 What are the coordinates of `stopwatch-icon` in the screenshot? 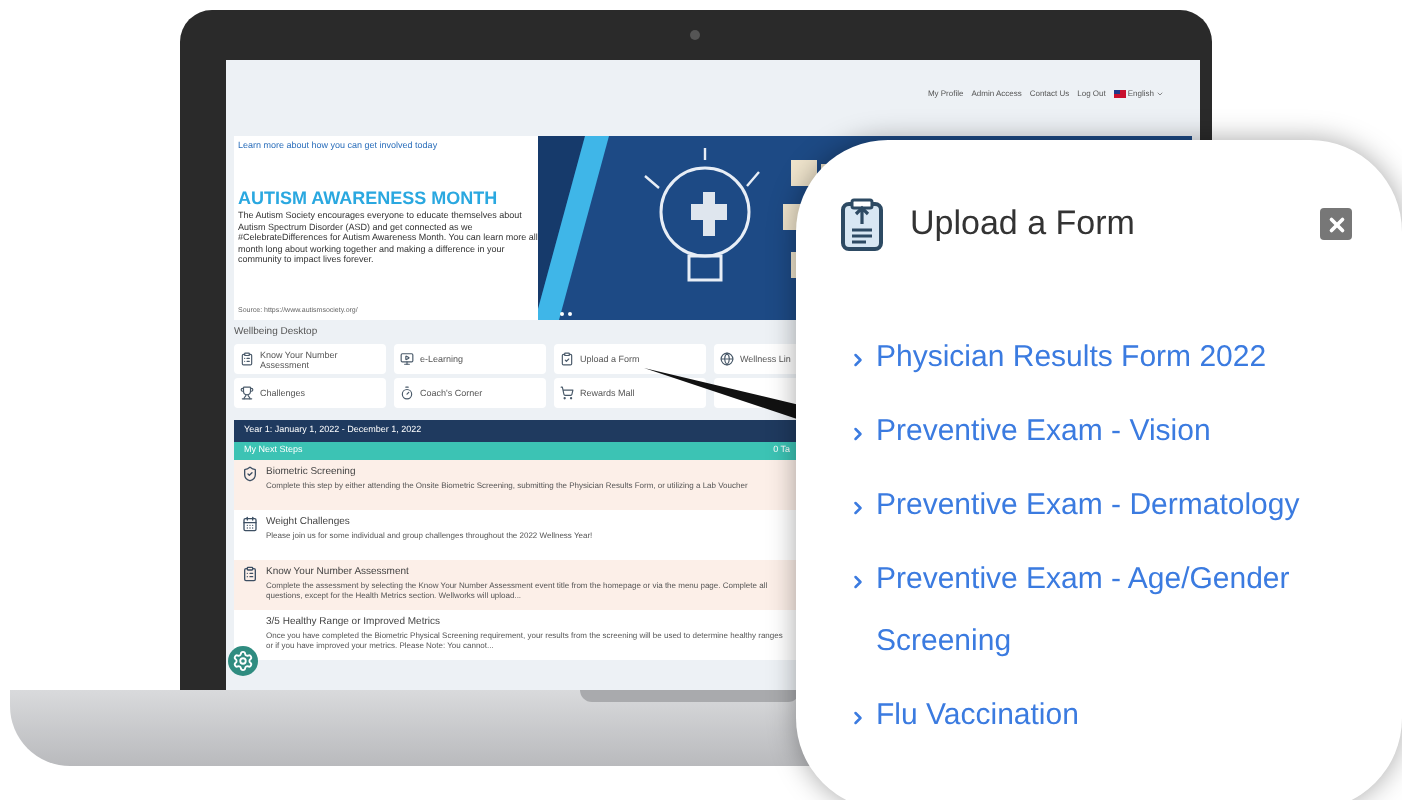 It's located at (407, 393).